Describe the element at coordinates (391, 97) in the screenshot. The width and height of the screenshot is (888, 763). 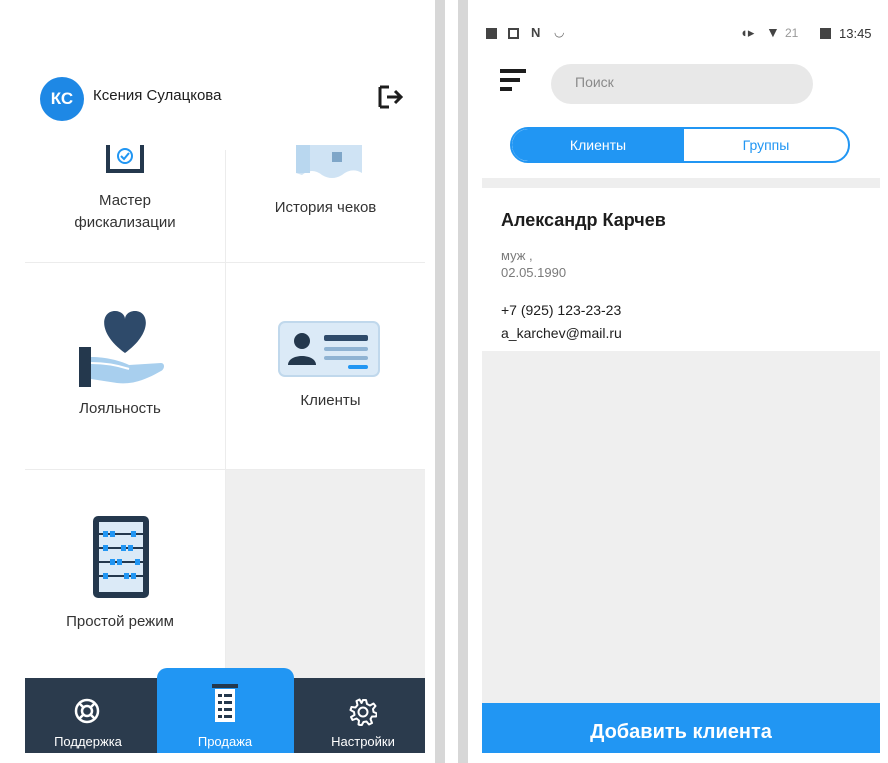
I see `logout-icon` at that location.